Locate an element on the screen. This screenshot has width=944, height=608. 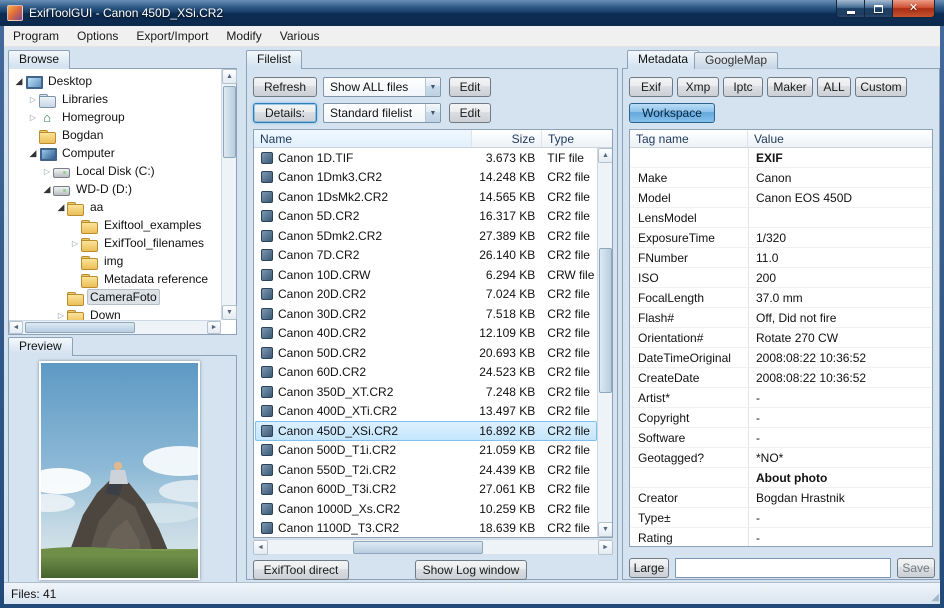
exif-filter-button: Exif is located at coordinates (651, 87).